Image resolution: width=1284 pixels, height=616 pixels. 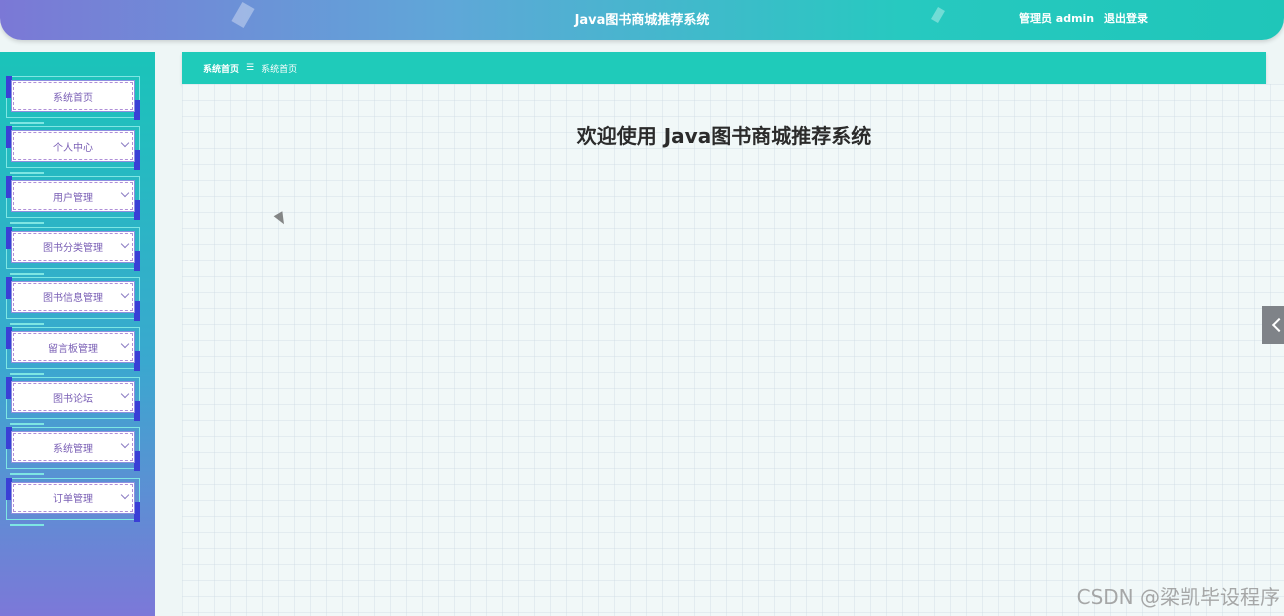 I want to click on sidebar-item-7: 系统管理, so click(x=73, y=451).